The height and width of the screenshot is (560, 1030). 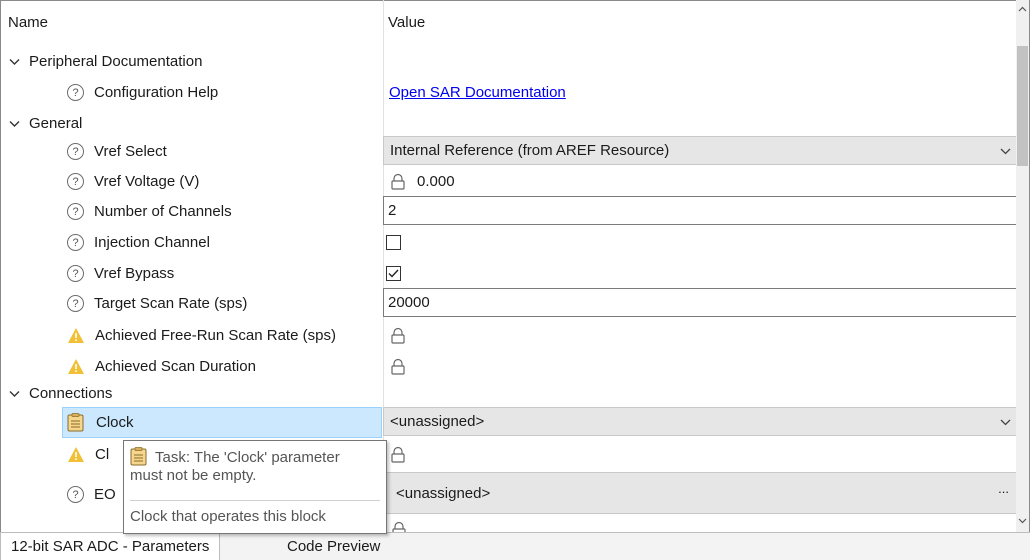 What do you see at coordinates (508, 181) in the screenshot?
I see `table-row: ? Vref Voltage (V) 0.000` at bounding box center [508, 181].